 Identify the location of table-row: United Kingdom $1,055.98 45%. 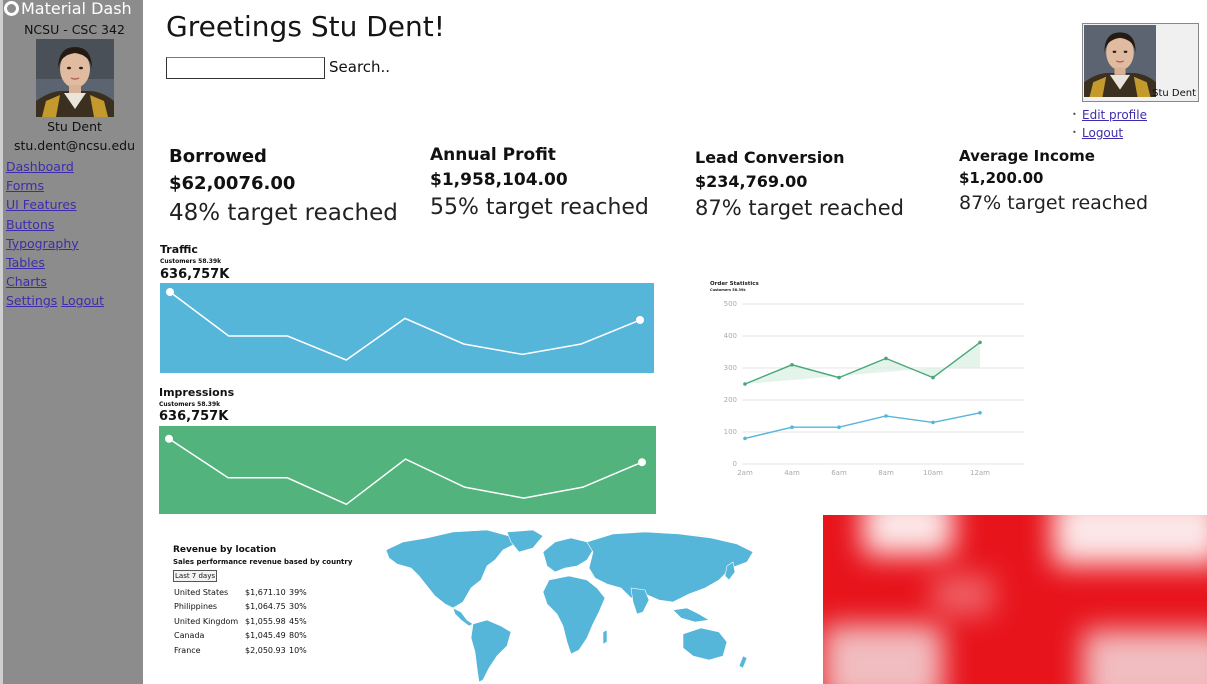
(240, 621).